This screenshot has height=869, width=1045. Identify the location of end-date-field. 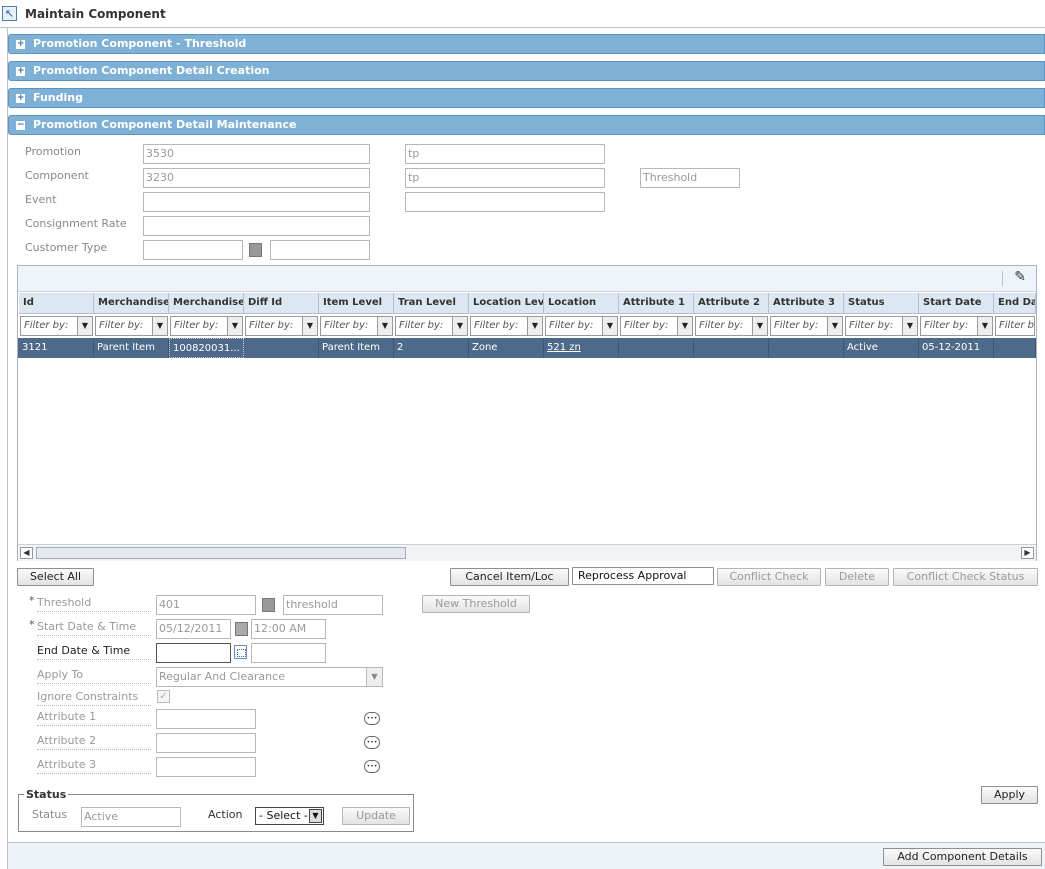
(193, 653).